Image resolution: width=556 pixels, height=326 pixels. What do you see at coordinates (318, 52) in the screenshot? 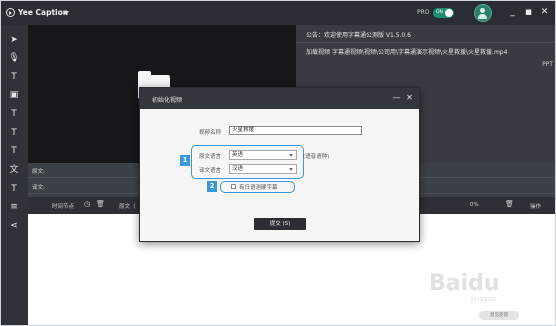
I see `loading-prefix: 加载视频` at bounding box center [318, 52].